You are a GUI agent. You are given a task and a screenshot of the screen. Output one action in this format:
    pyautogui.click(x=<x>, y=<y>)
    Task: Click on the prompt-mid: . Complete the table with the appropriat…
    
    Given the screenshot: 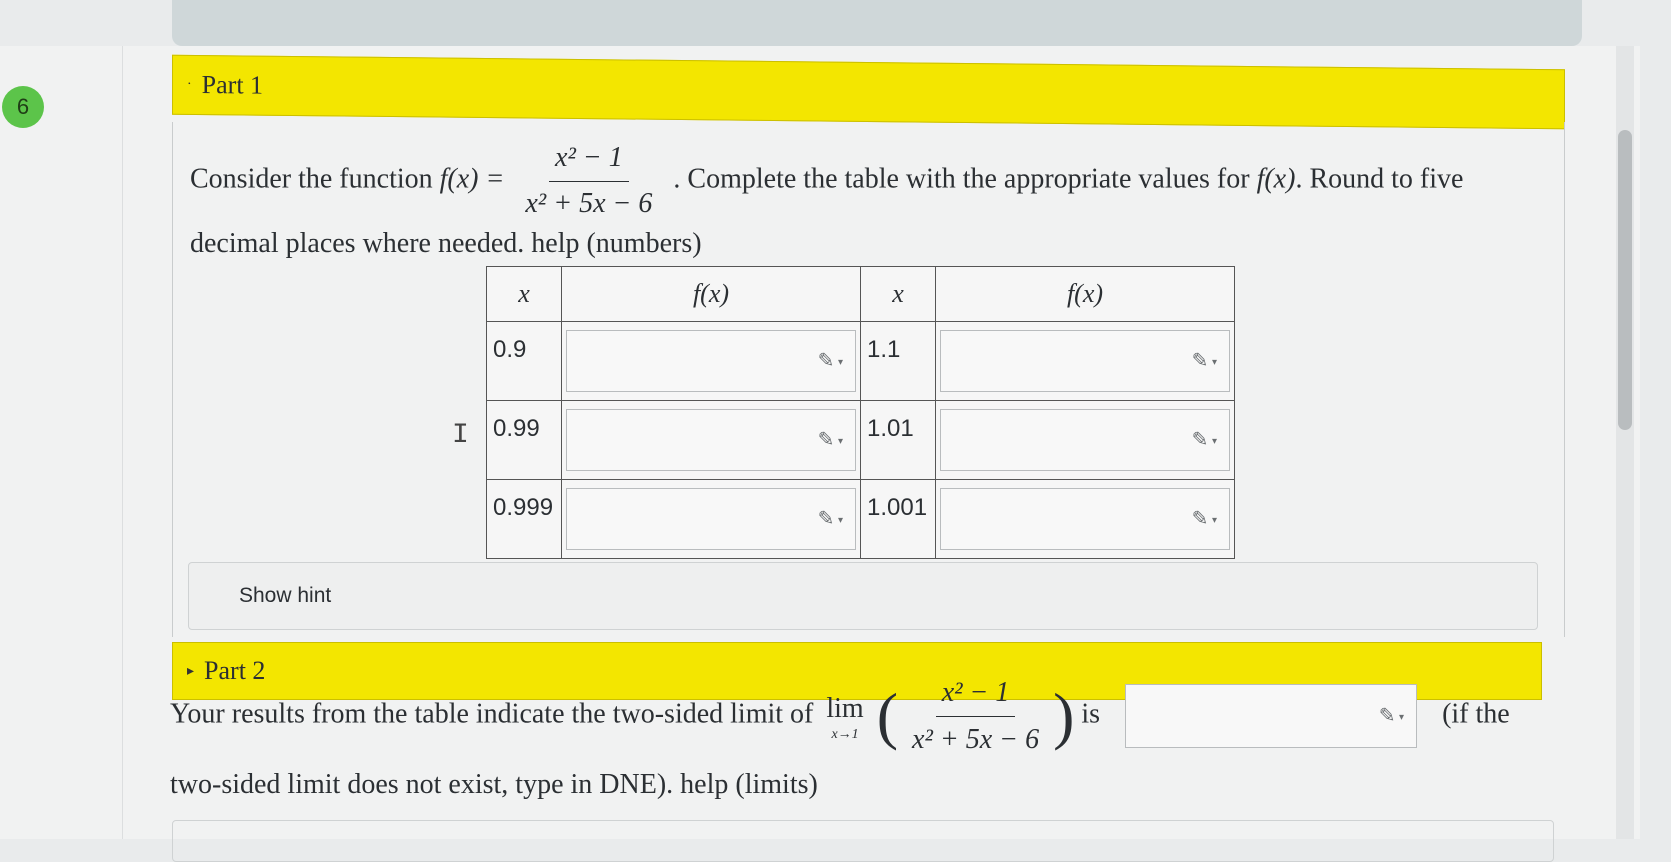 What is the action you would take?
    pyautogui.click(x=961, y=179)
    